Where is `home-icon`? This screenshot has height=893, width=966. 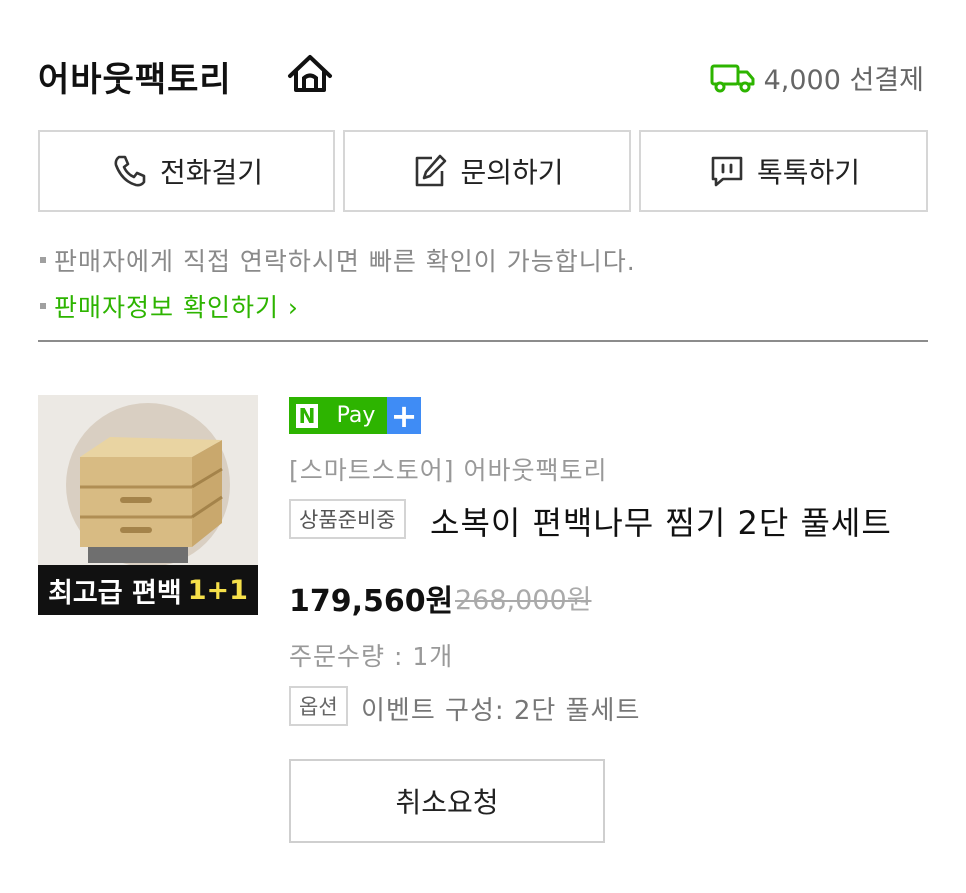 home-icon is located at coordinates (310, 74).